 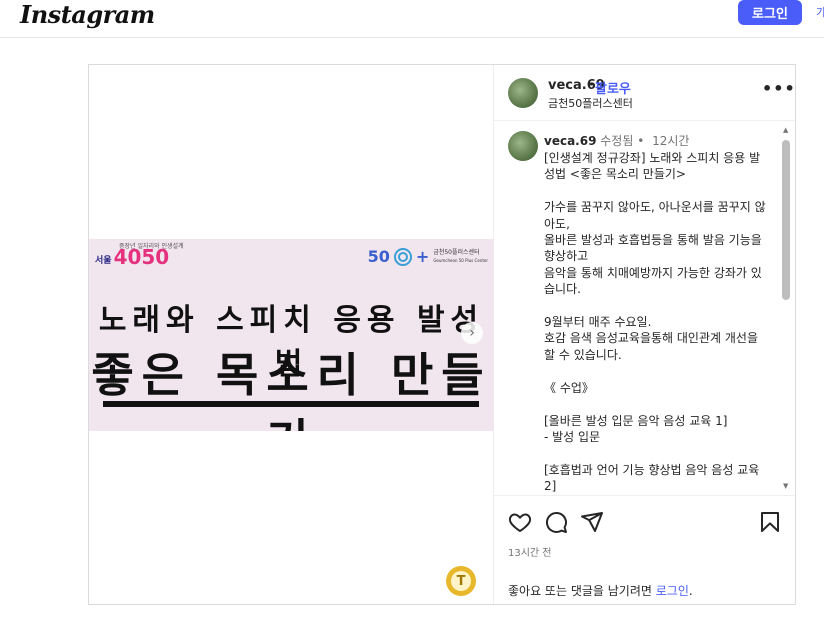 I want to click on banner-underline, so click(x=291, y=404).